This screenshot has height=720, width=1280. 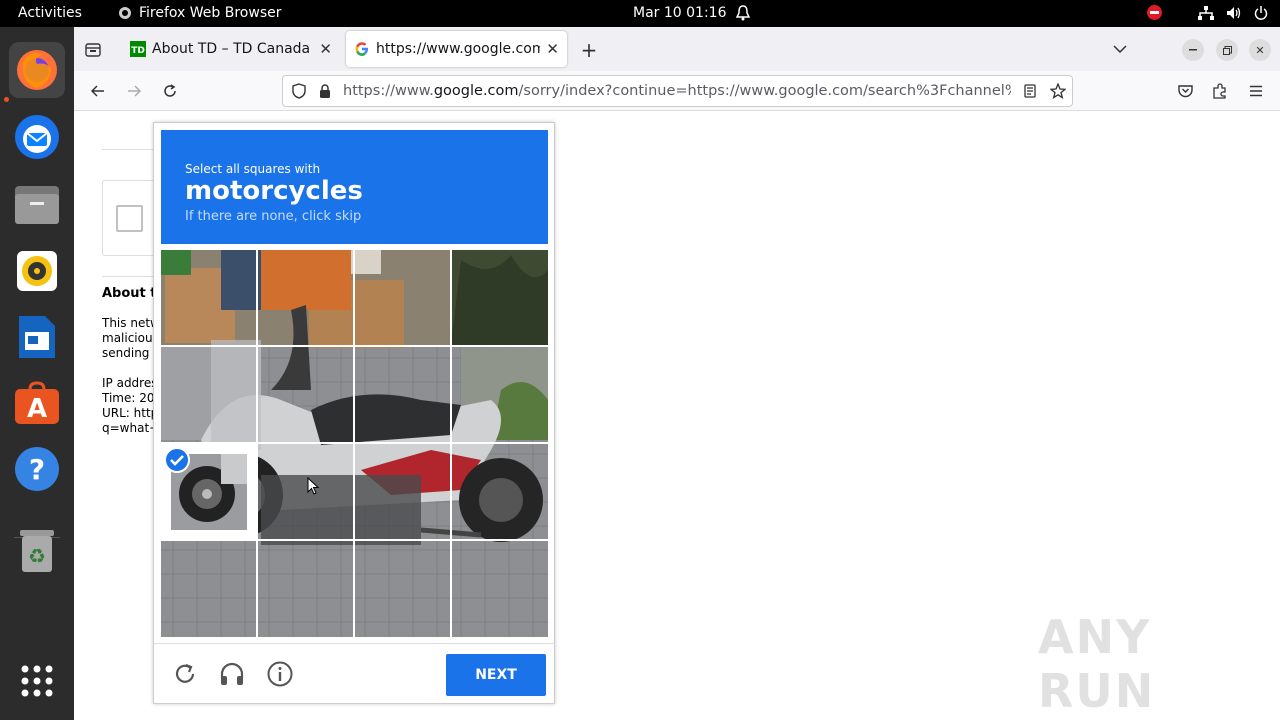 I want to click on target-object: motorcycles, so click(x=274, y=191).